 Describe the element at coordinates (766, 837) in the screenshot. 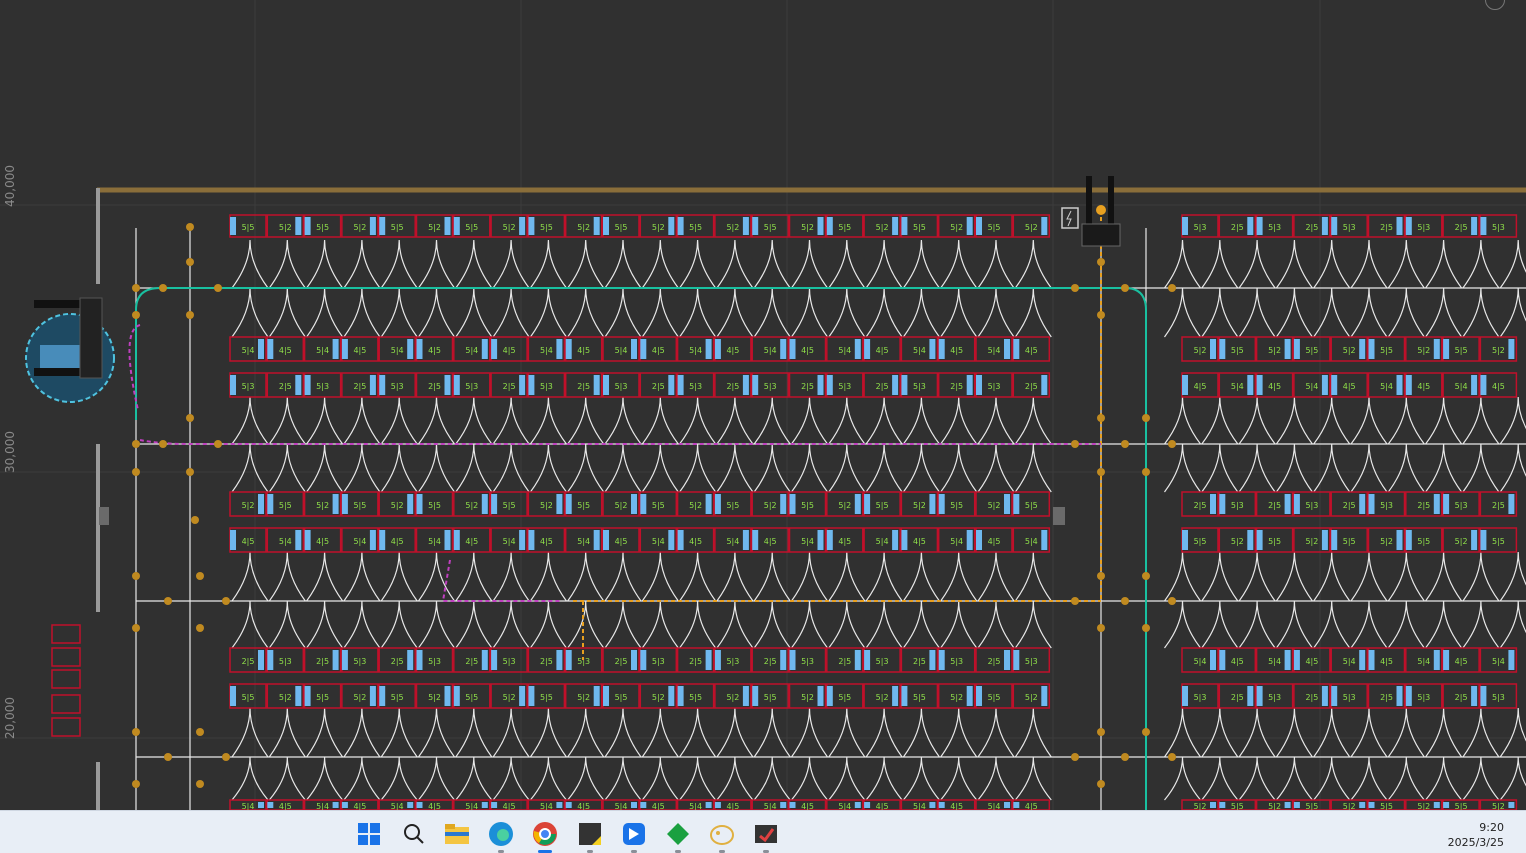

I see `app-screenshot-icon` at that location.